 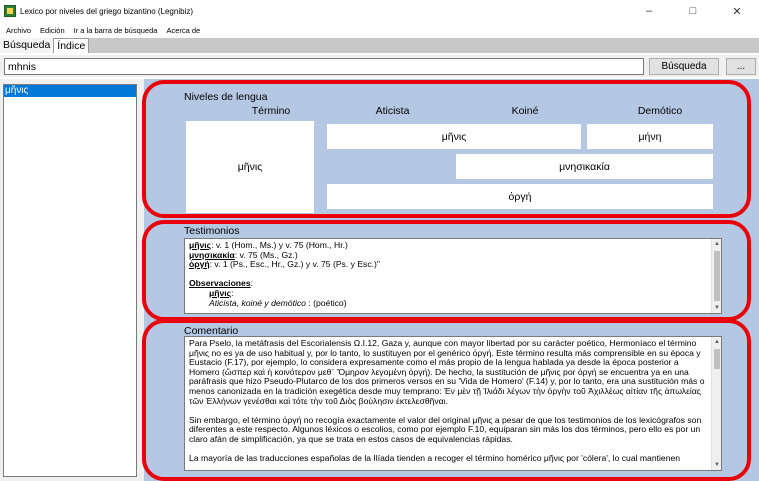 I want to click on observaciones-term: μῆνις, so click(x=220, y=292).